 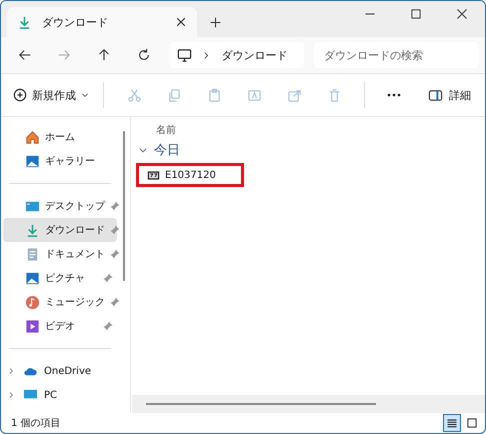 What do you see at coordinates (25, 55) in the screenshot?
I see `back-icon` at bounding box center [25, 55].